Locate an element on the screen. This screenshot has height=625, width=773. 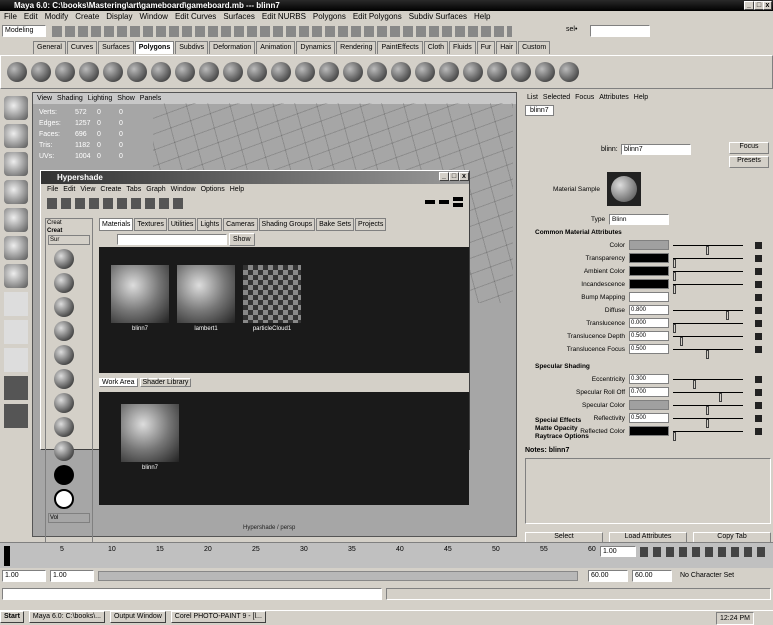
scale-tool-icon is located at coordinates (16, 248).